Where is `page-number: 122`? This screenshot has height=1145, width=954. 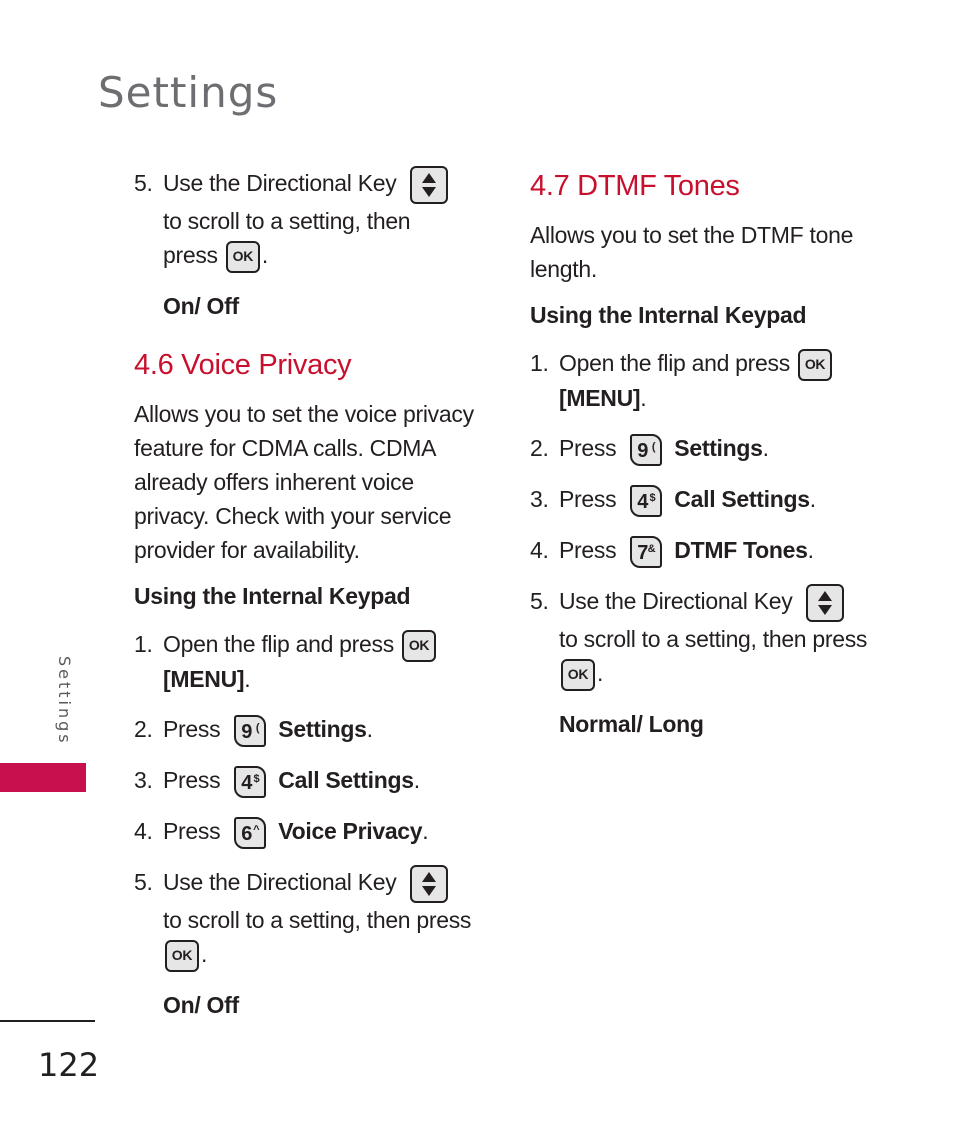
page-number: 122 is located at coordinates (69, 1065).